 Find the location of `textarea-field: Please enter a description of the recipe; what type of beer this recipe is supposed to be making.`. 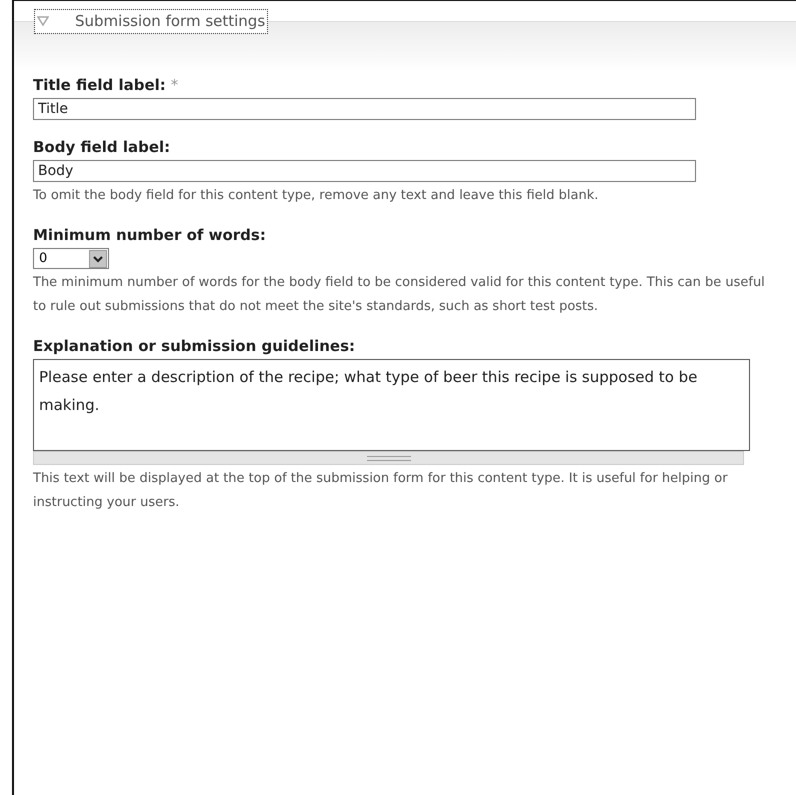

textarea-field: Please enter a description of the recipe; what type of beer this recipe is supposed to be making. is located at coordinates (391, 405).